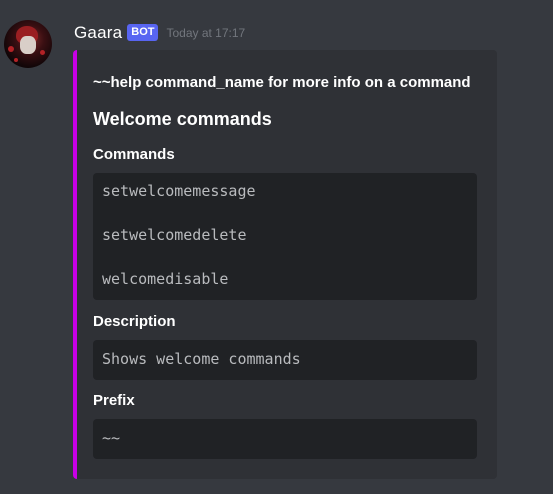 This screenshot has height=494, width=553. Describe the element at coordinates (179, 191) in the screenshot. I see `code-line: setwelcomemessage` at that location.